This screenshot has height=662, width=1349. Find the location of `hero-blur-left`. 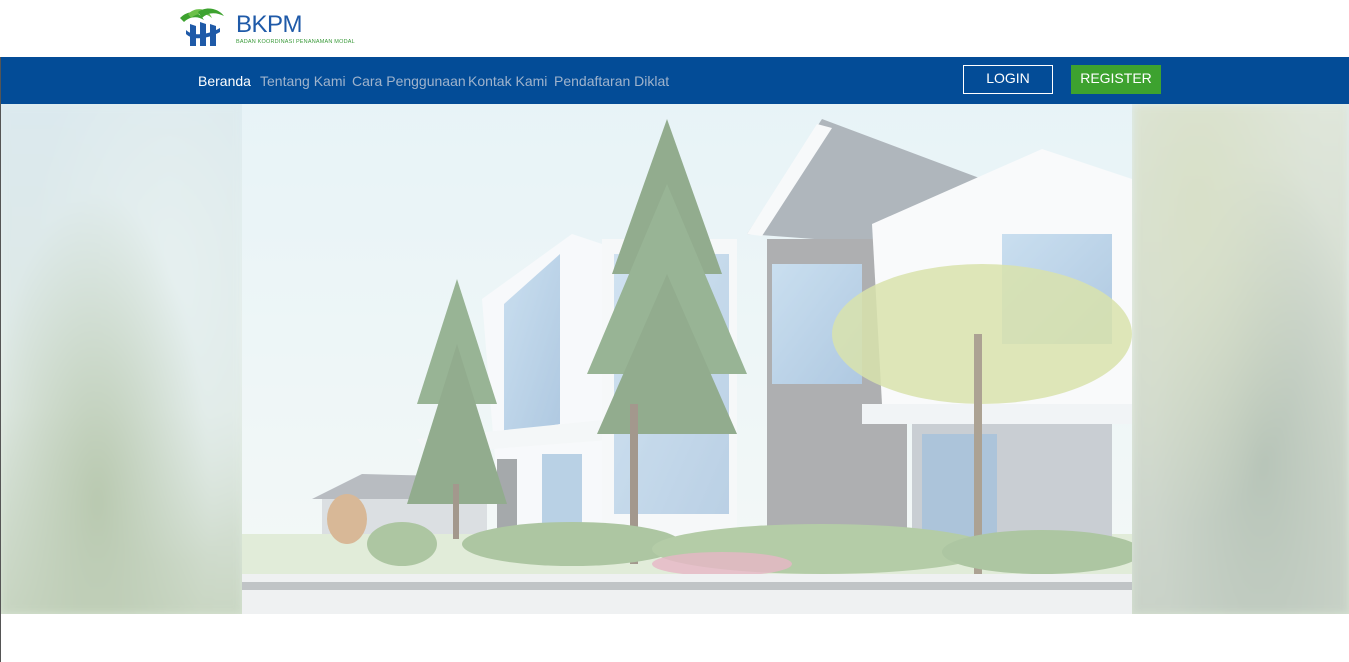

hero-blur-left is located at coordinates (121, 359).